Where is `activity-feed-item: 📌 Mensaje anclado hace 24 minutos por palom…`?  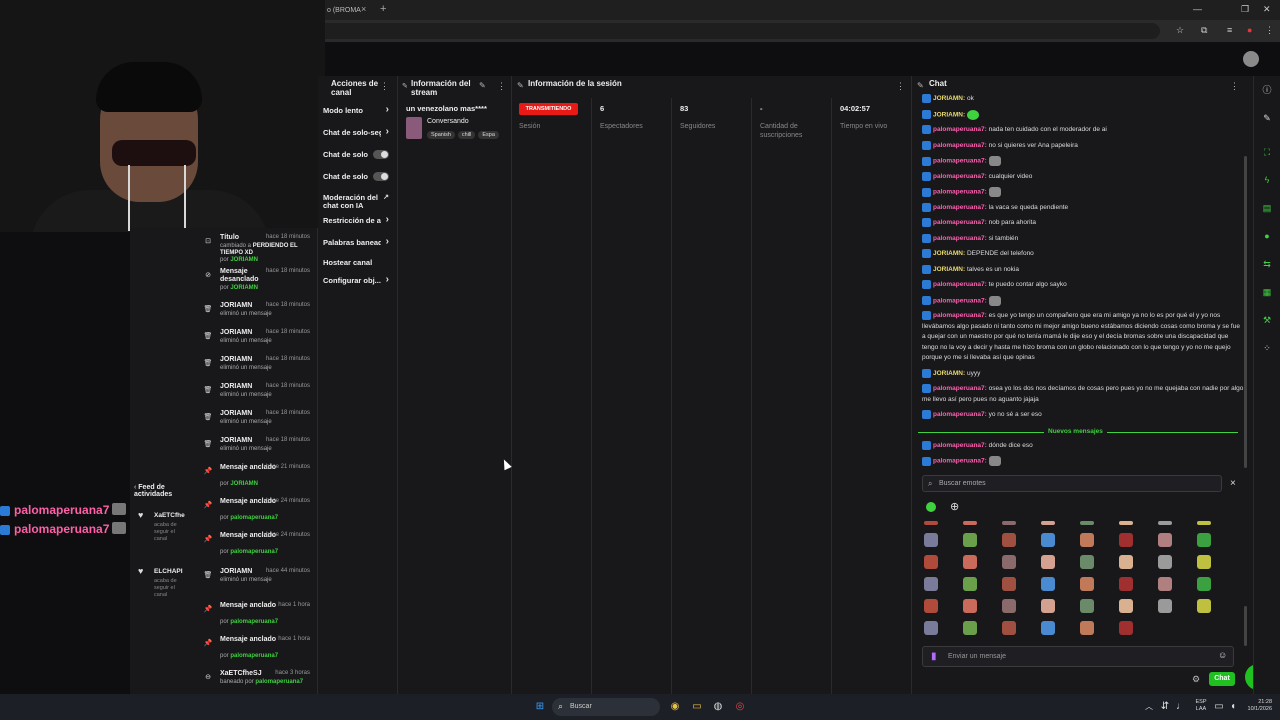 activity-feed-item: 📌 Mensaje anclado hace 24 minutos por palom… is located at coordinates (256, 545).